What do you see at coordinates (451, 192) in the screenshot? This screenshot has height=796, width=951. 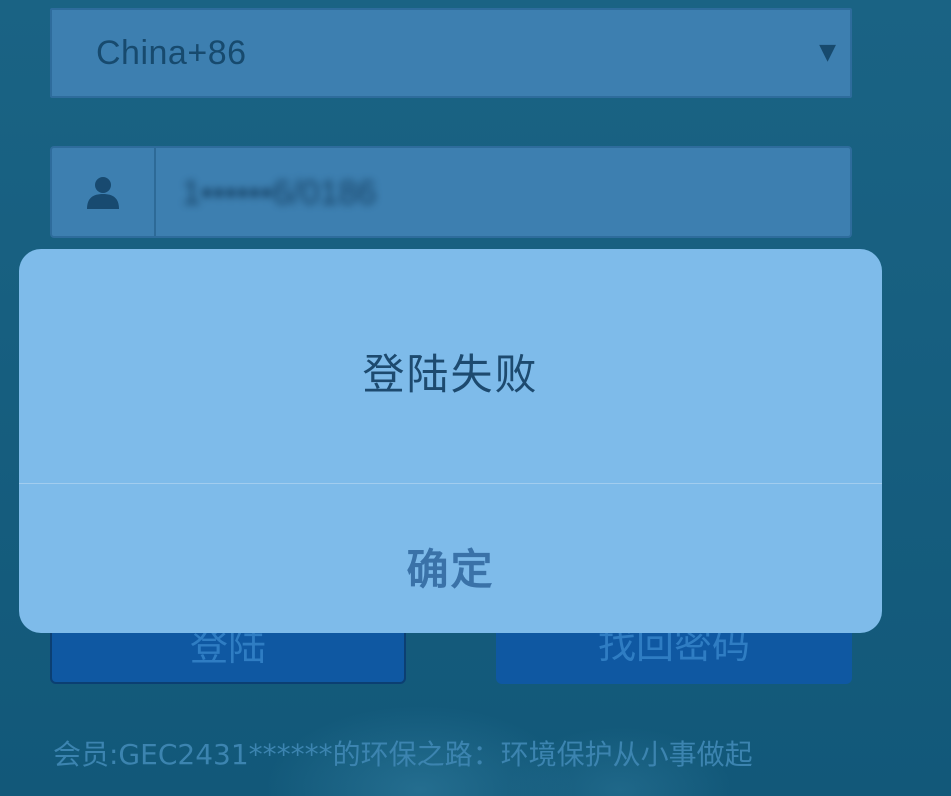 I see `phone-number-field: 1••••••6/0186` at bounding box center [451, 192].